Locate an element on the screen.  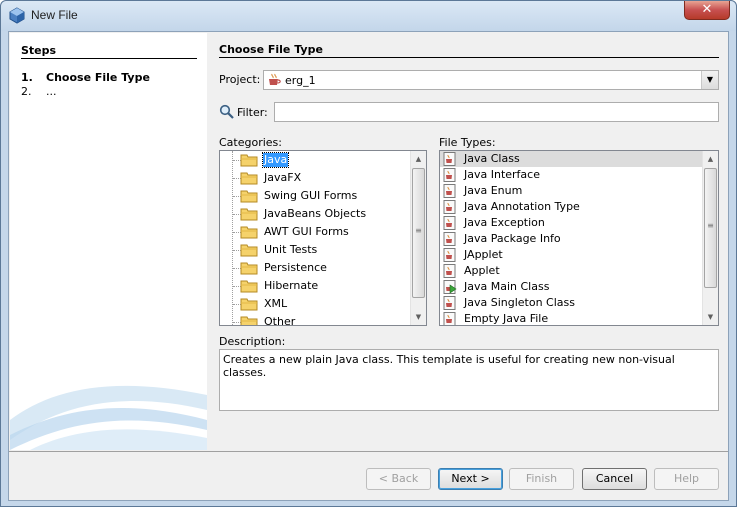
step-number: 2. is located at coordinates (26, 91).